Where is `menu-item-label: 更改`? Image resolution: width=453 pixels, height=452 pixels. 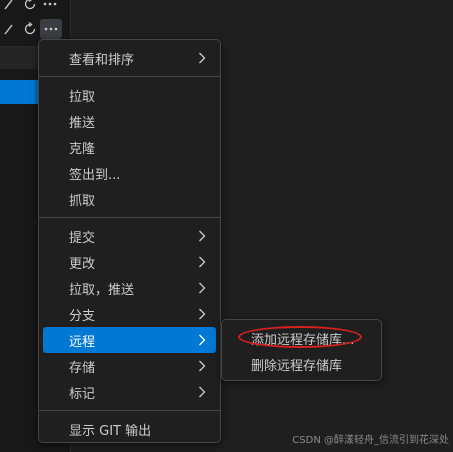 menu-item-label: 更改 is located at coordinates (82, 264).